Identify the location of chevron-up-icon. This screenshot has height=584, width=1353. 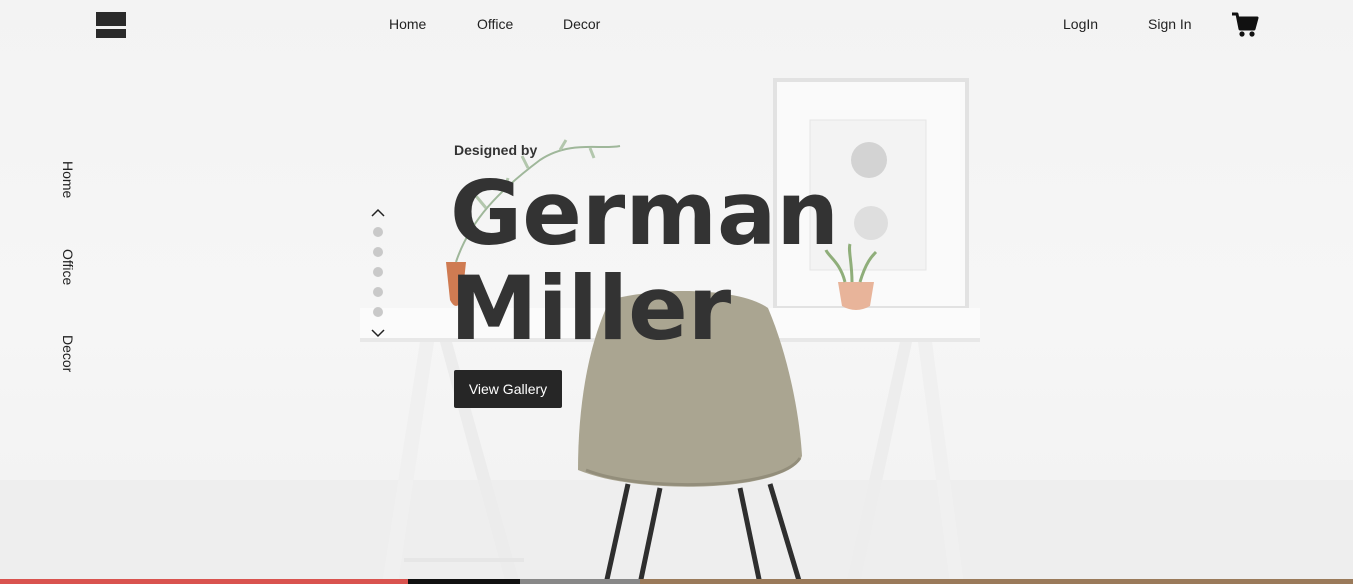
(378, 213).